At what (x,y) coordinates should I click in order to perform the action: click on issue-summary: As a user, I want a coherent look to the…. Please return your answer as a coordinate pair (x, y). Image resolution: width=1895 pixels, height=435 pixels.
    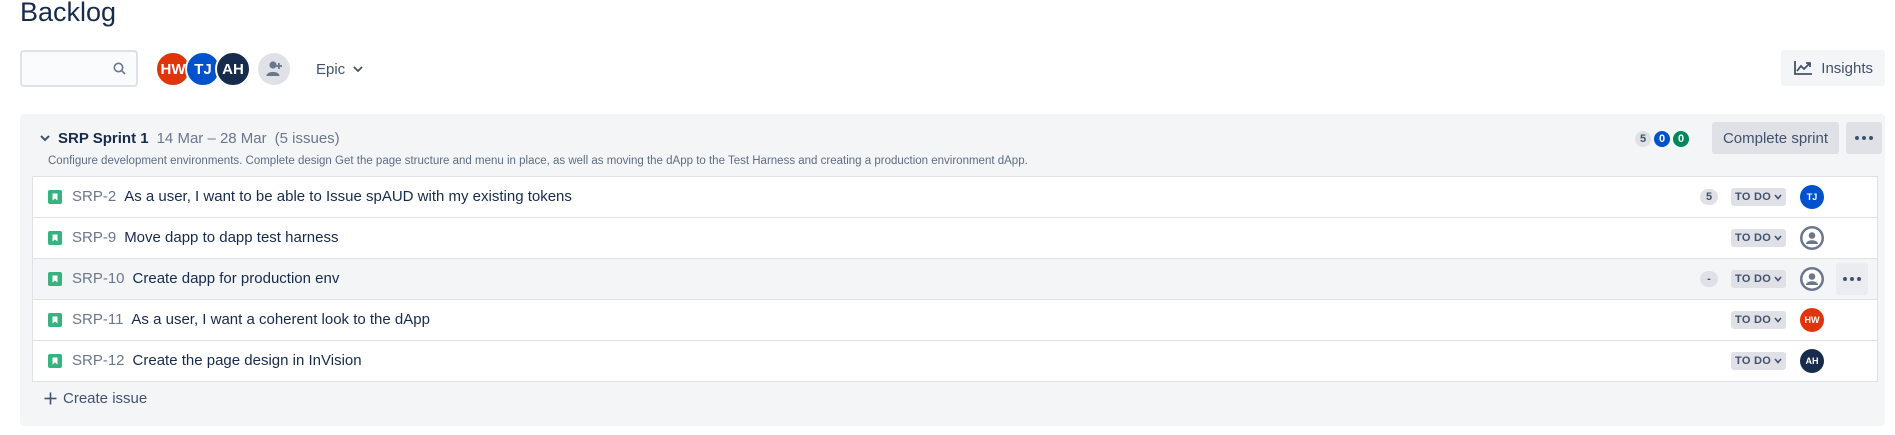
    Looking at the image, I should click on (280, 319).